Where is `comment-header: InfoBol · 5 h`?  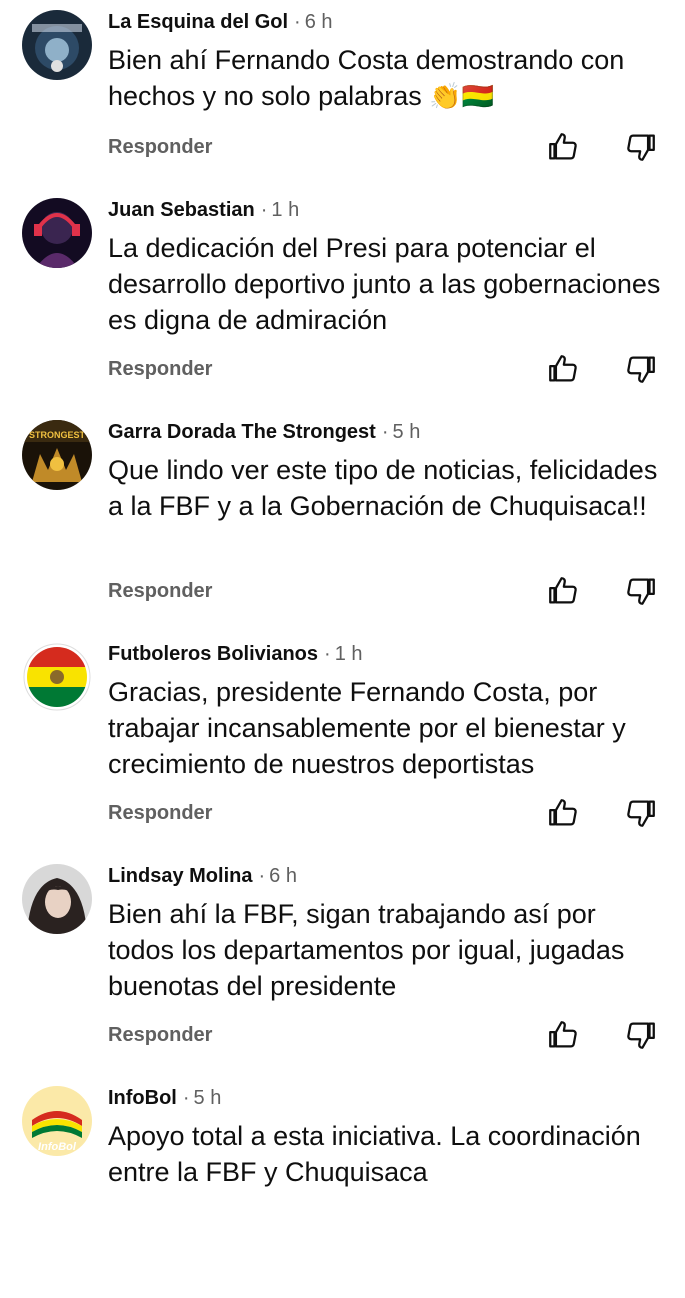 comment-header: InfoBol · 5 h is located at coordinates (164, 1098).